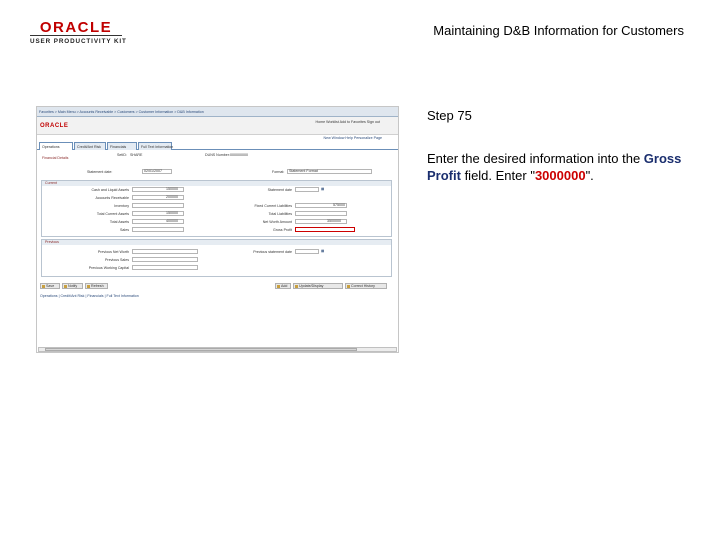 The image size is (720, 540). I want to click on logo-divider, so click(76, 35).